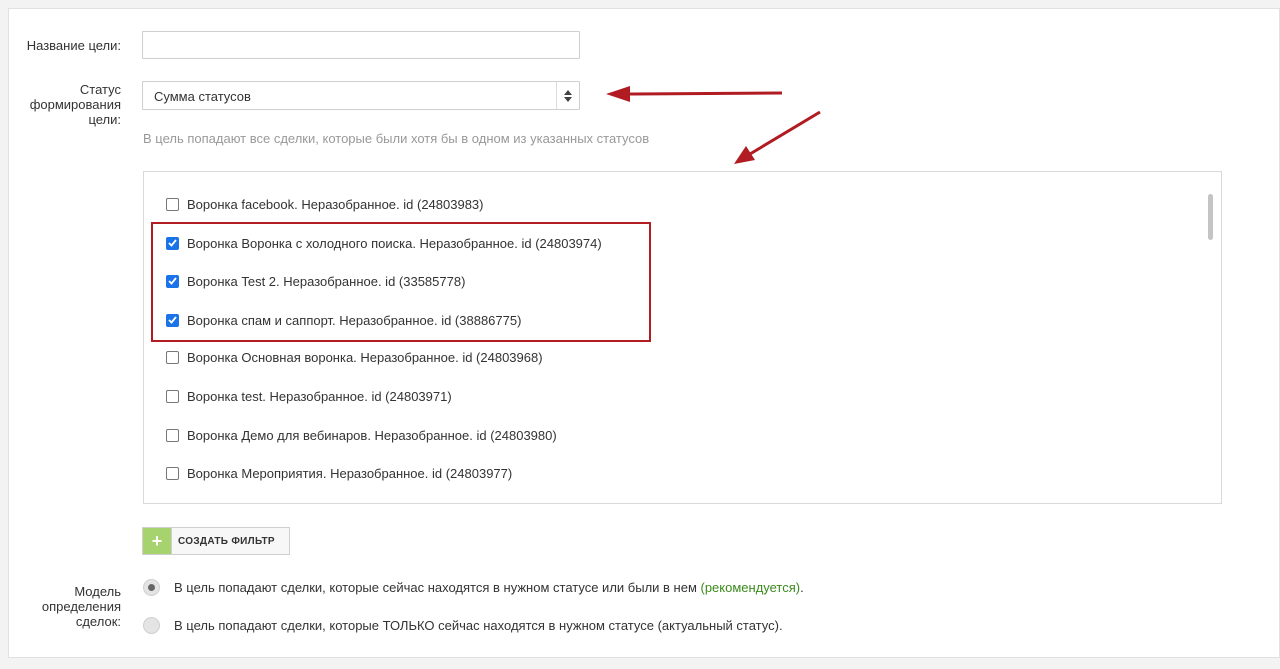 The width and height of the screenshot is (1280, 669). I want to click on recommended-note: (рекомендуется), so click(750, 587).